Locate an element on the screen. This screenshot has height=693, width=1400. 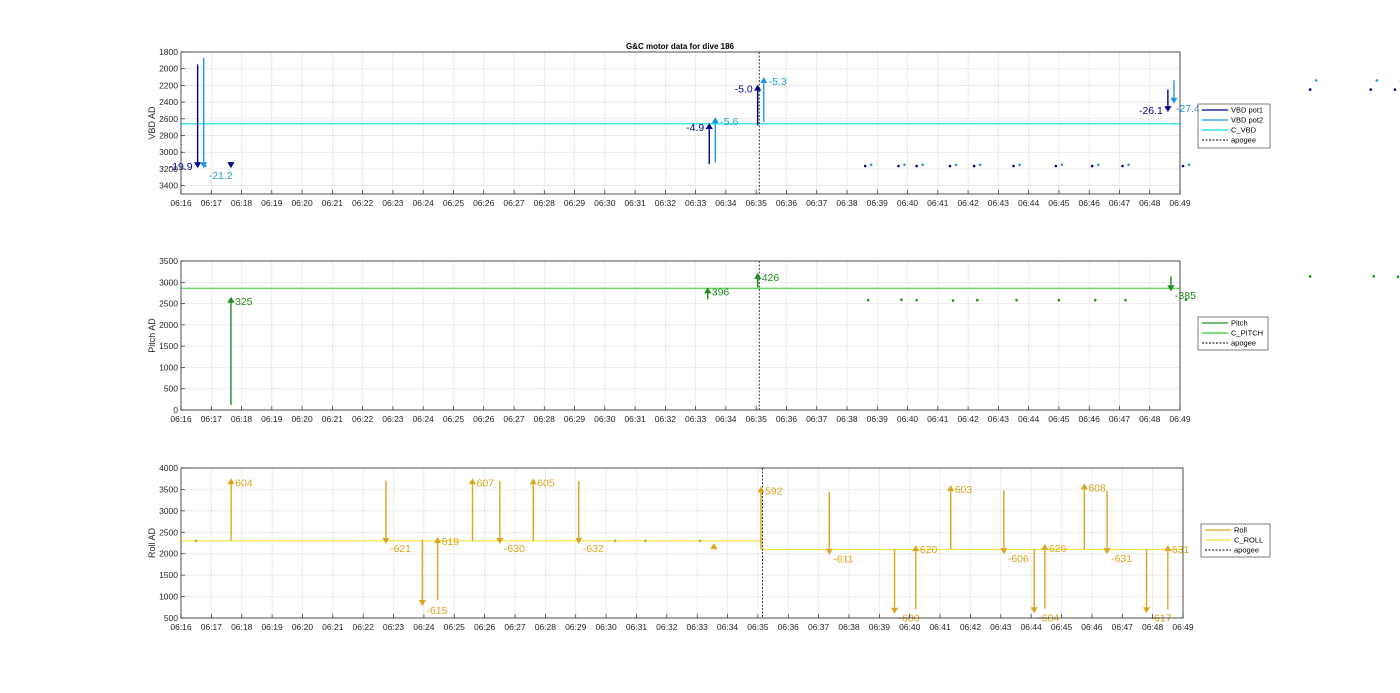
roll-legend-label: Roll is located at coordinates (1240, 530).